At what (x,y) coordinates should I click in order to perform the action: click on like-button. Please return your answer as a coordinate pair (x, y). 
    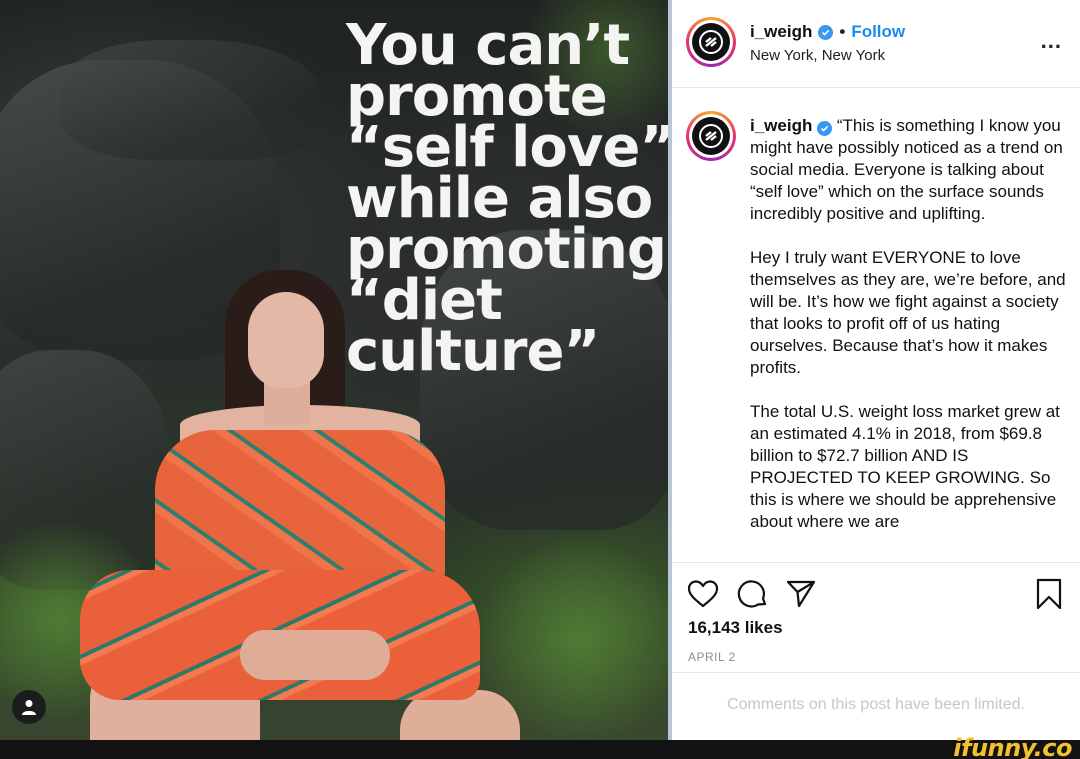
    Looking at the image, I should click on (703, 594).